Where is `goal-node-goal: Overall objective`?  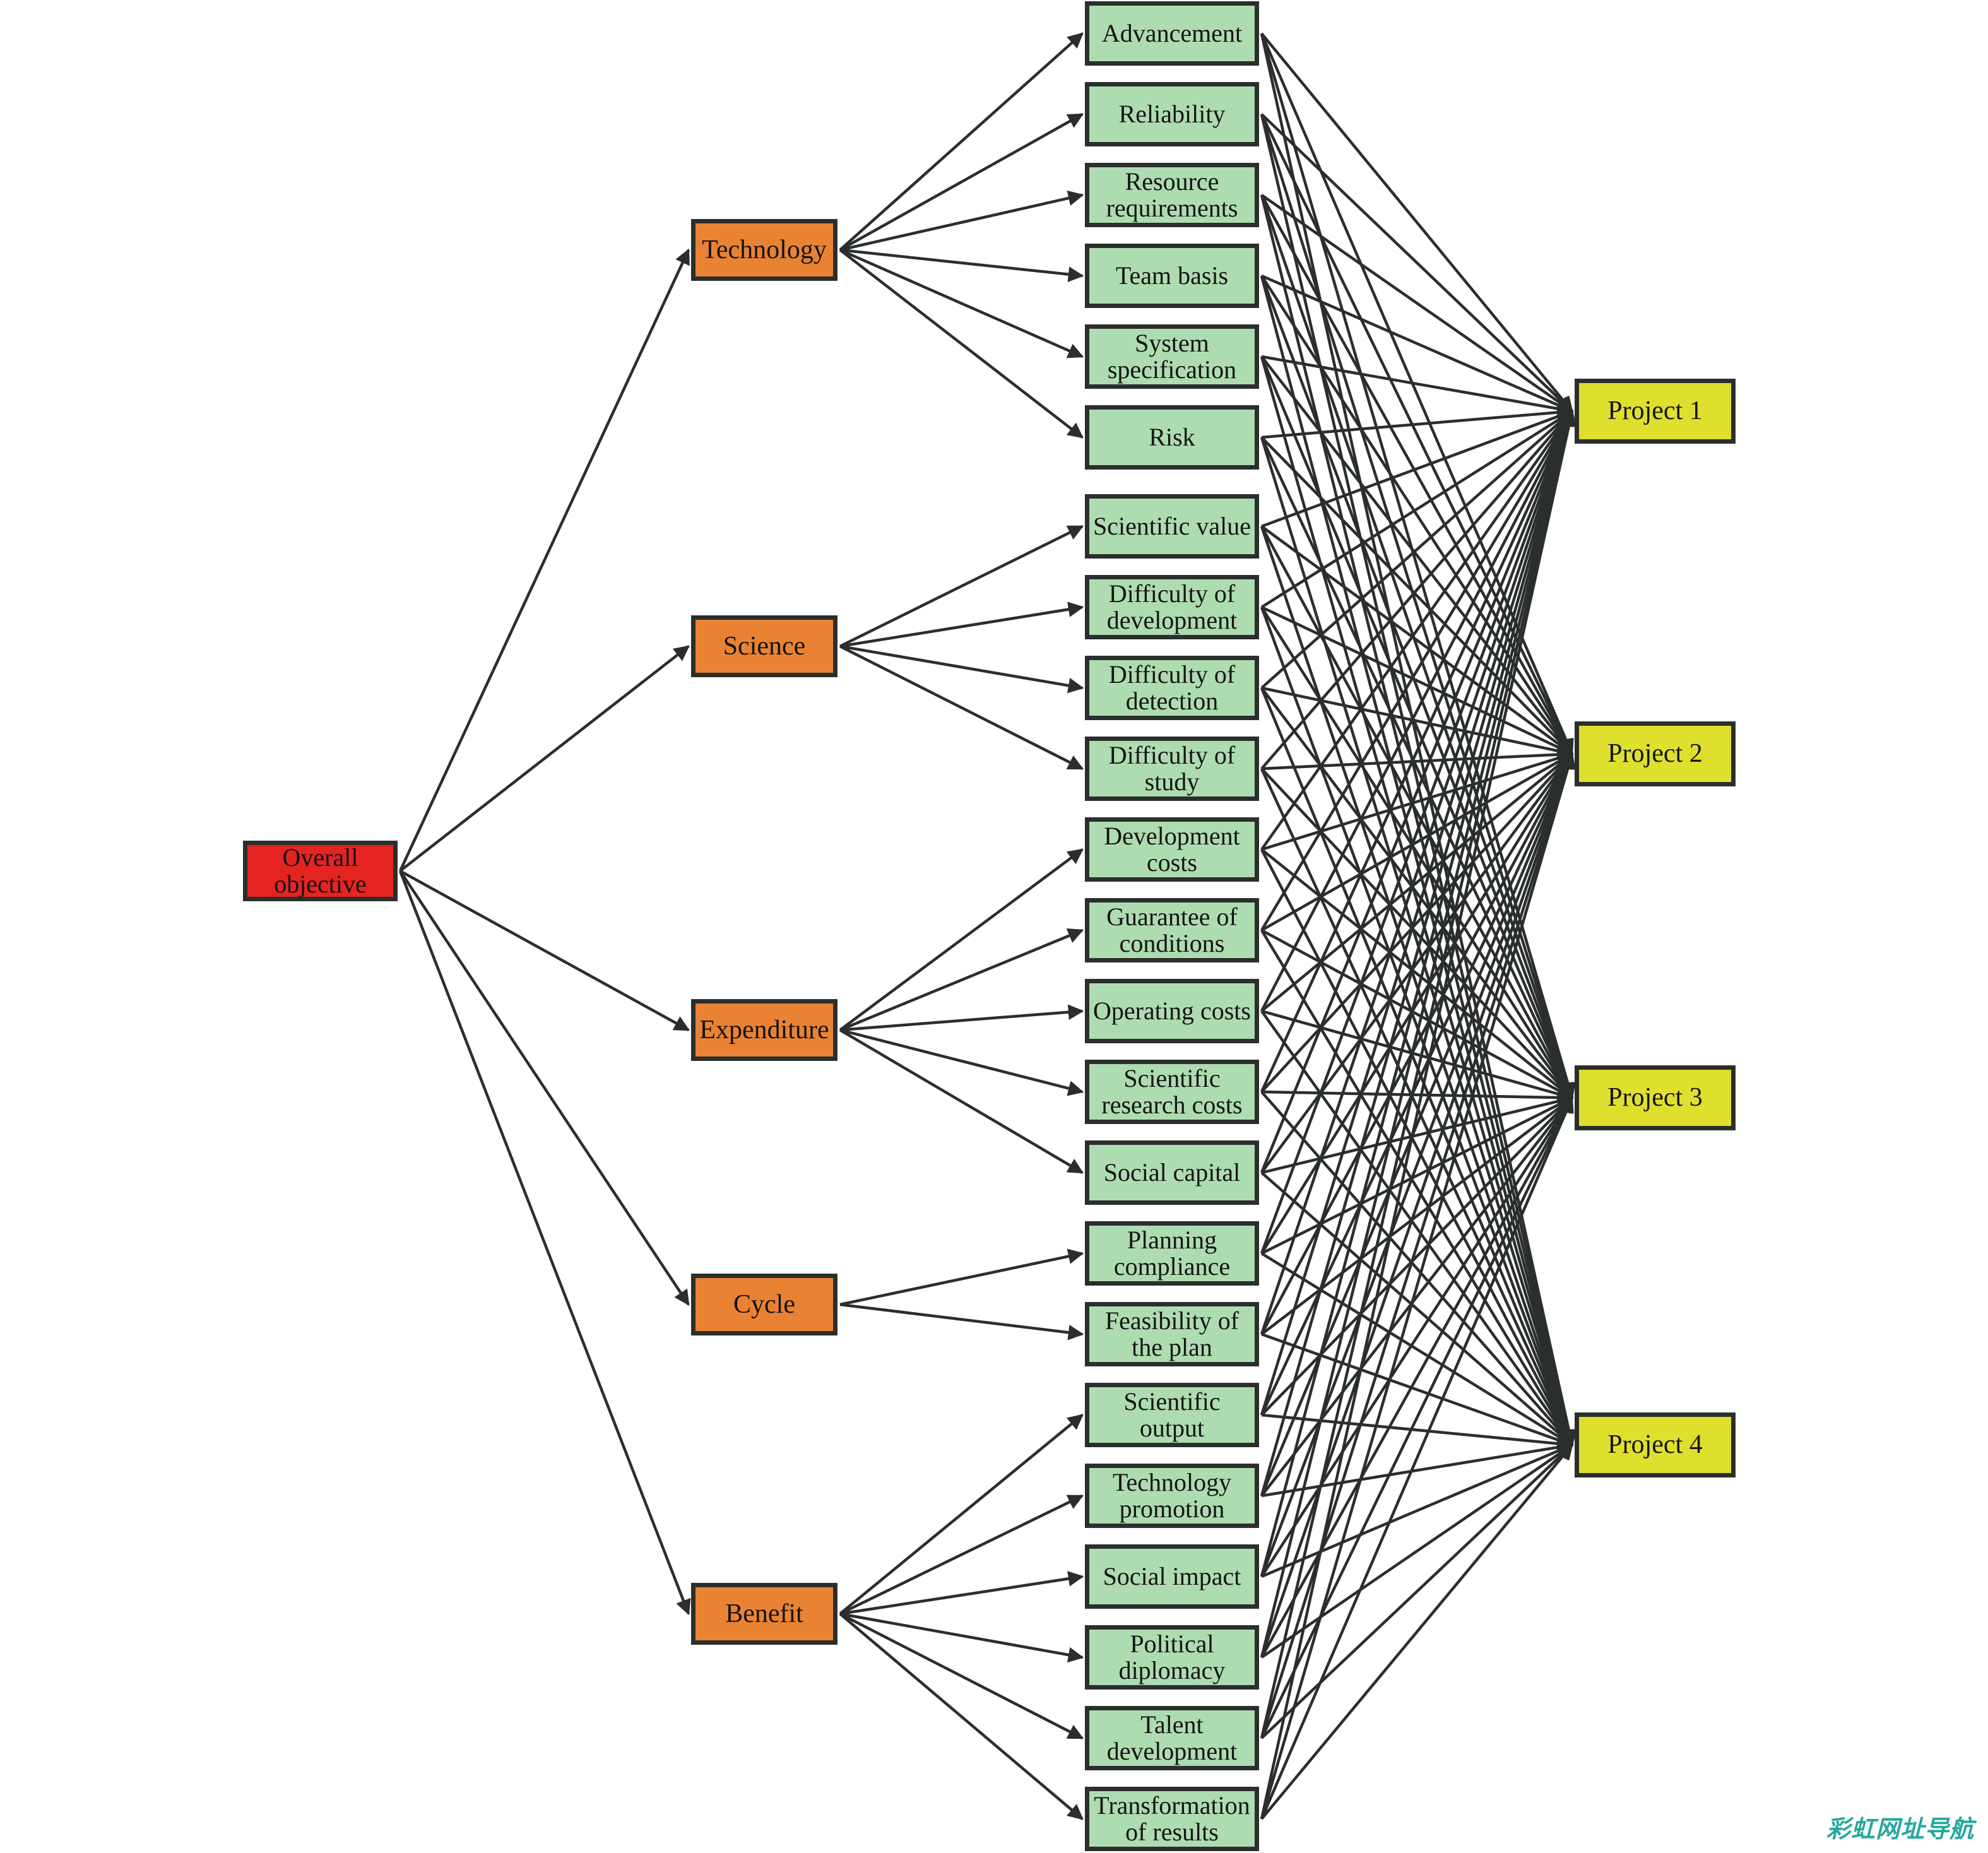 goal-node-goal: Overall objective is located at coordinates (320, 871).